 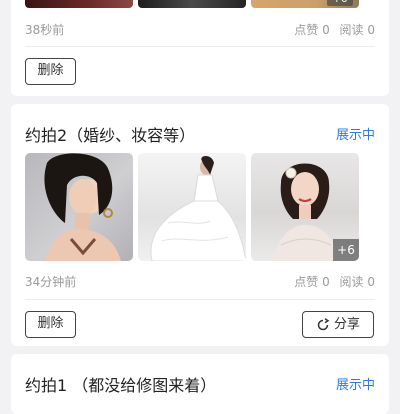 What do you see at coordinates (110, 134) in the screenshot?
I see `listing-title: 约拍2（婚纱、妆容等）` at bounding box center [110, 134].